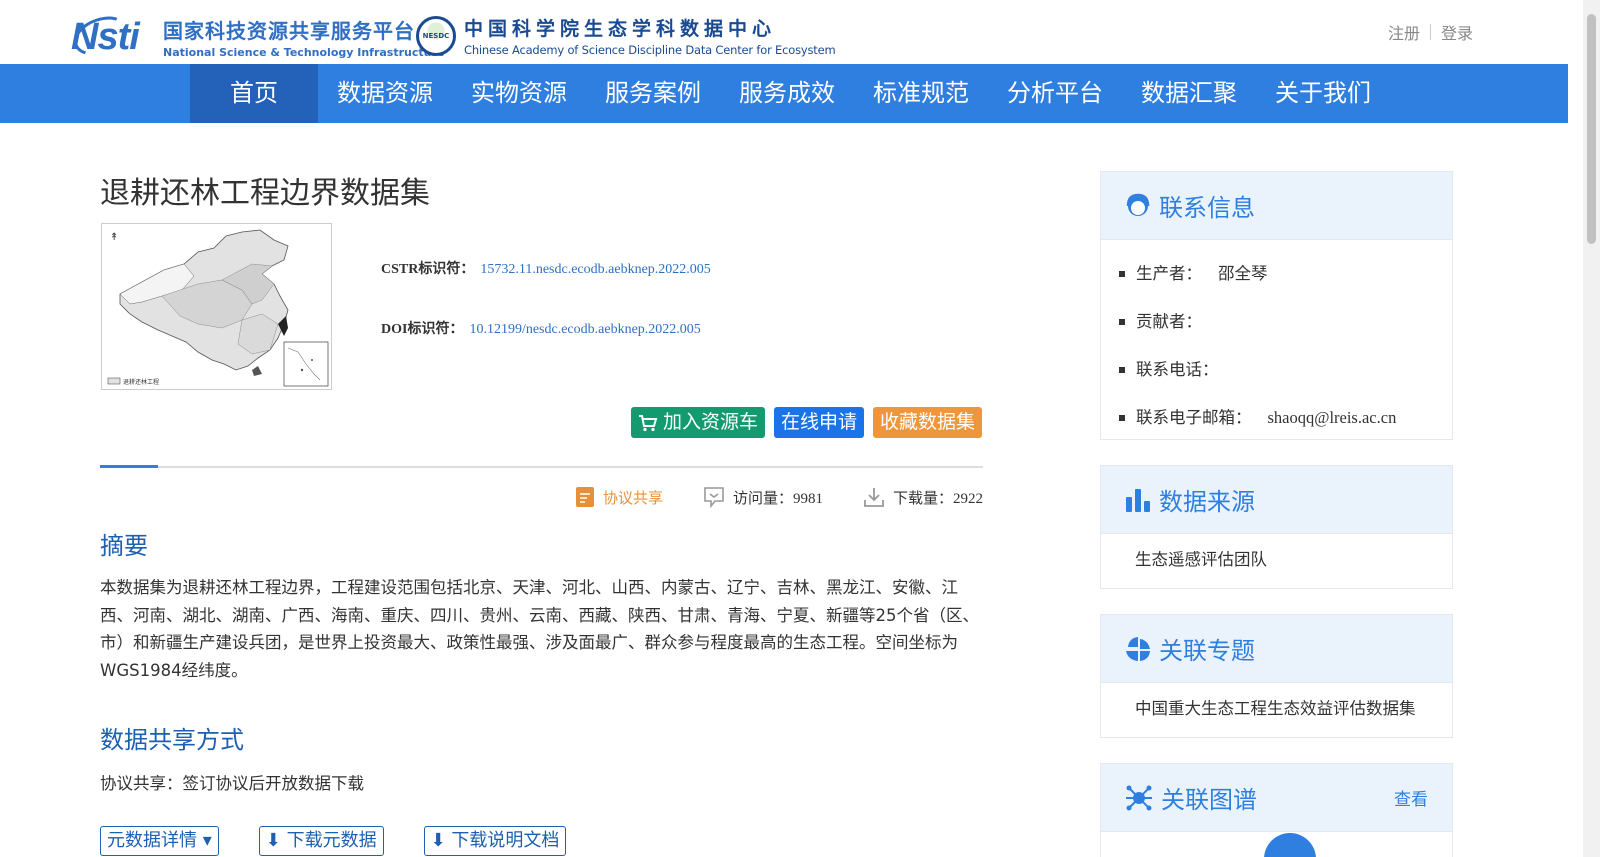  I want to click on email-item: 联系电子邮箱： shaoqq@lreis.ac.cn, so click(1285, 418).